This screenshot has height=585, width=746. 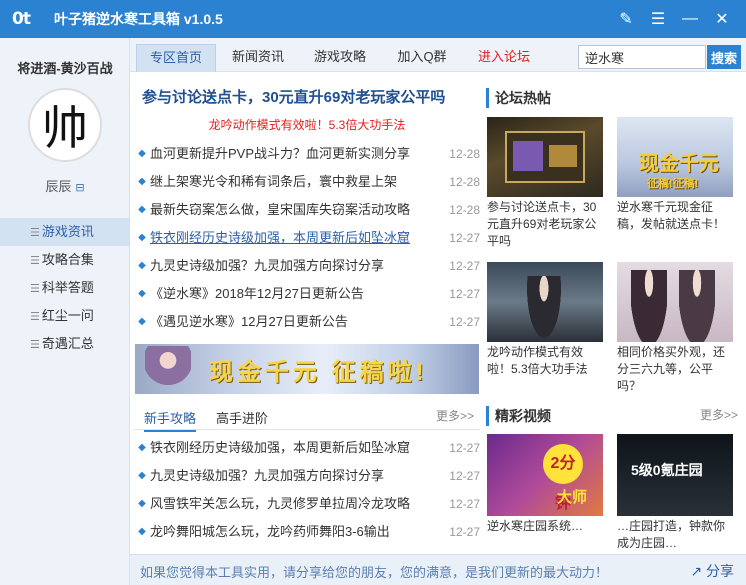 What do you see at coordinates (518, 416) in the screenshot?
I see `video-title: 精彩视频` at bounding box center [518, 416].